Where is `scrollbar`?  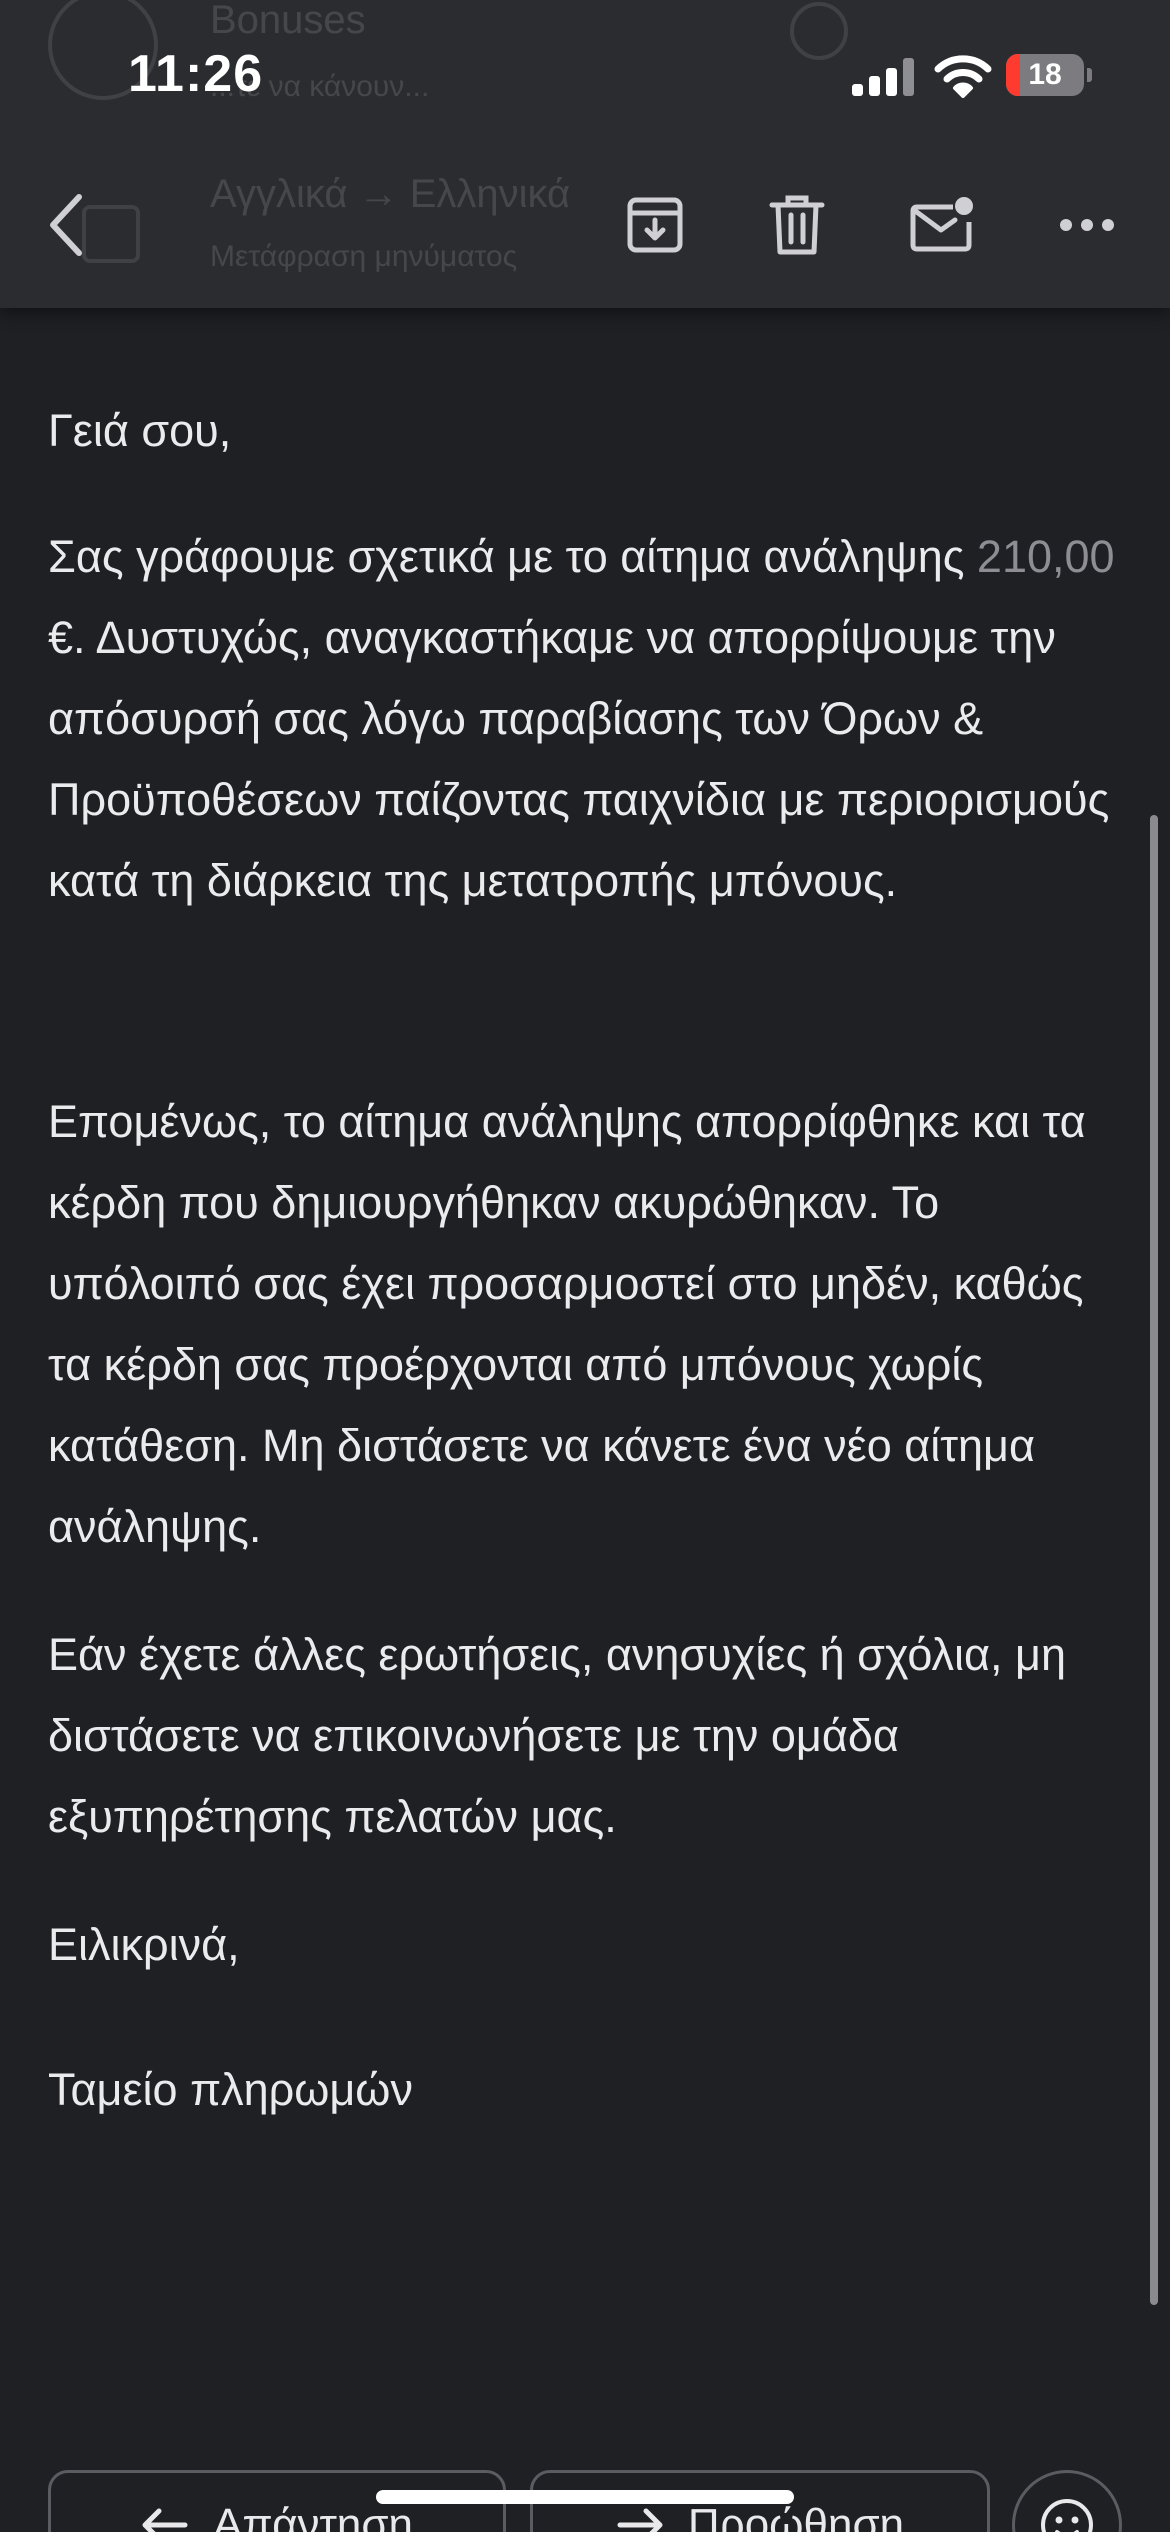
scrollbar is located at coordinates (1154, 1560).